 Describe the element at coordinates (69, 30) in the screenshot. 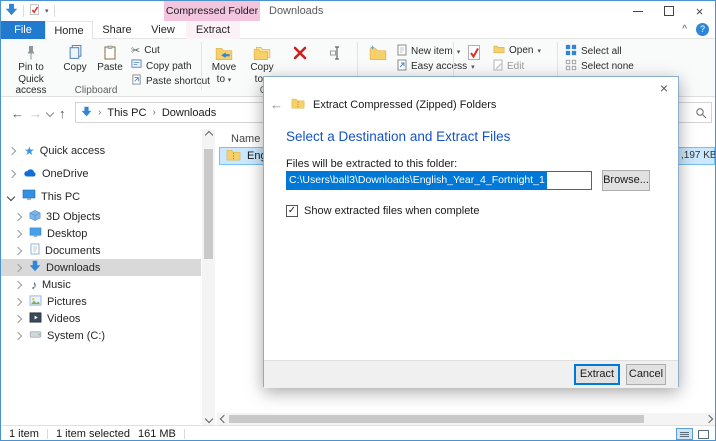

I see `tab-home: Home` at that location.